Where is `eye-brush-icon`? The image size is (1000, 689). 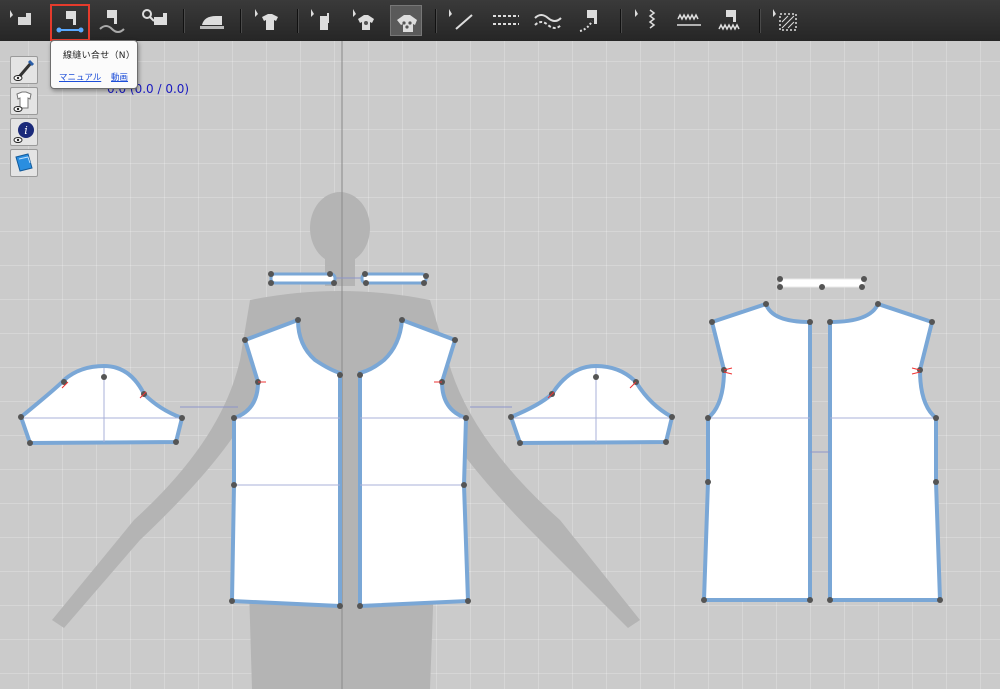
eye-brush-icon is located at coordinates (24, 70).